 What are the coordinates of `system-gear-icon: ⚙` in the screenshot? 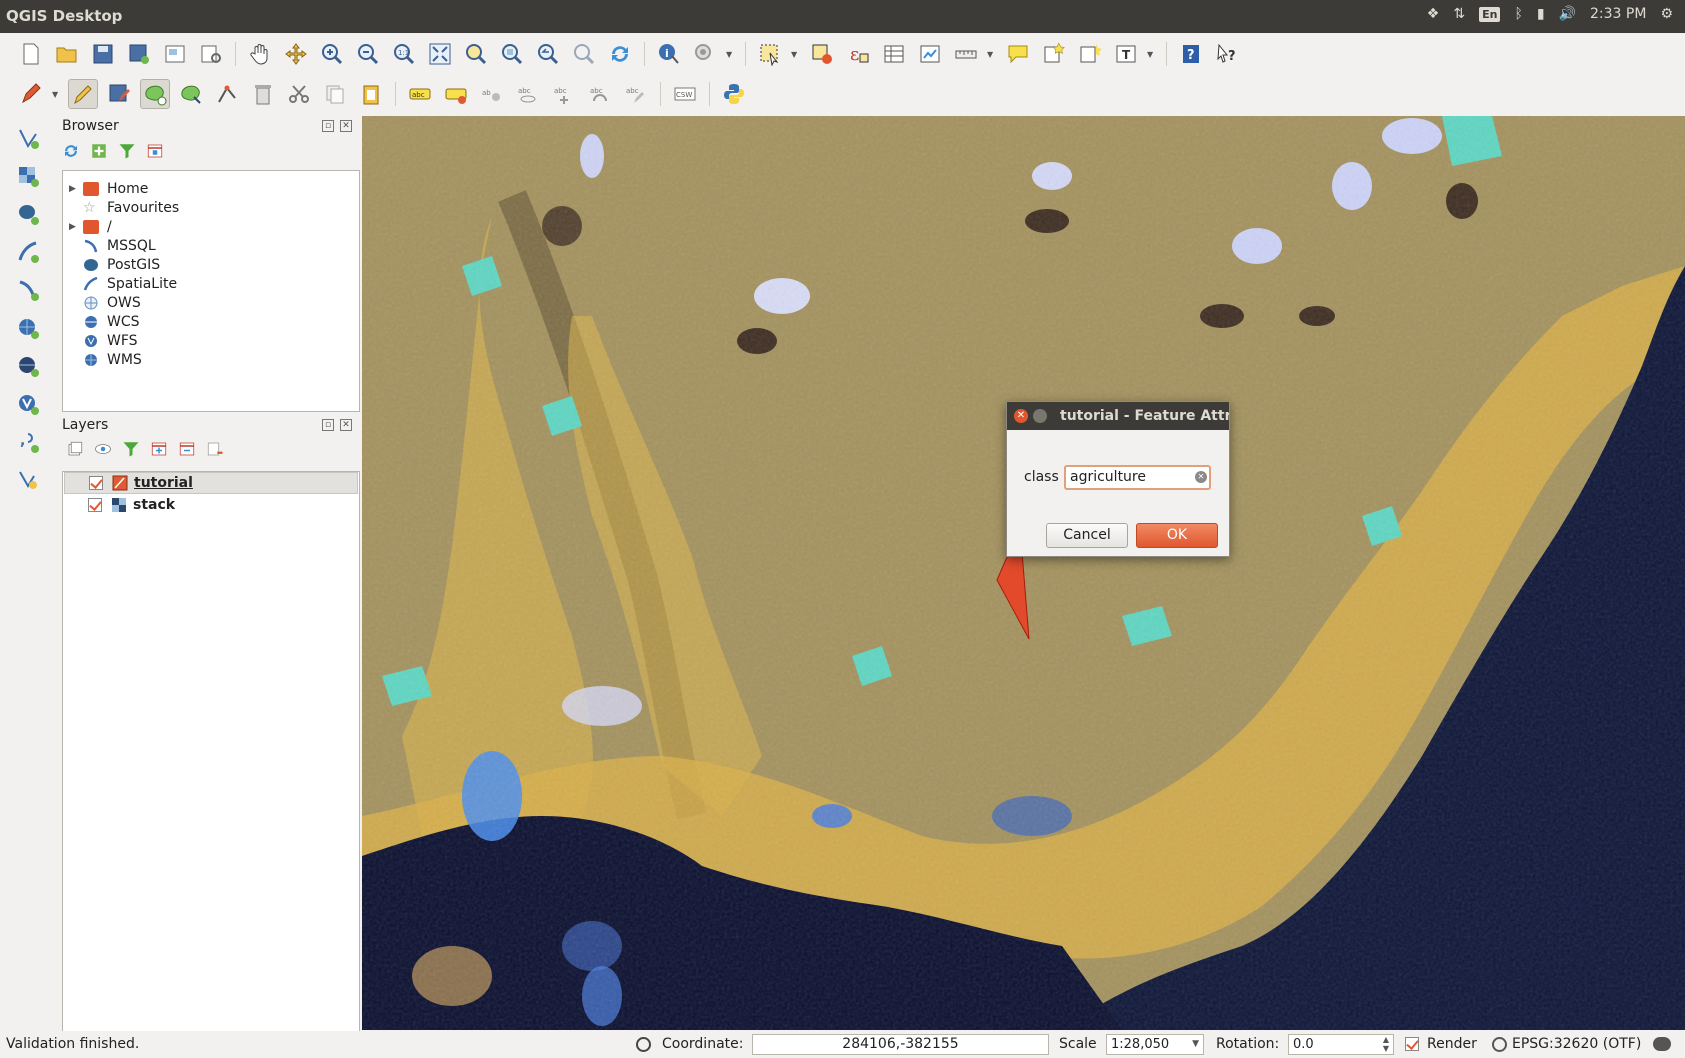 It's located at (1666, 14).